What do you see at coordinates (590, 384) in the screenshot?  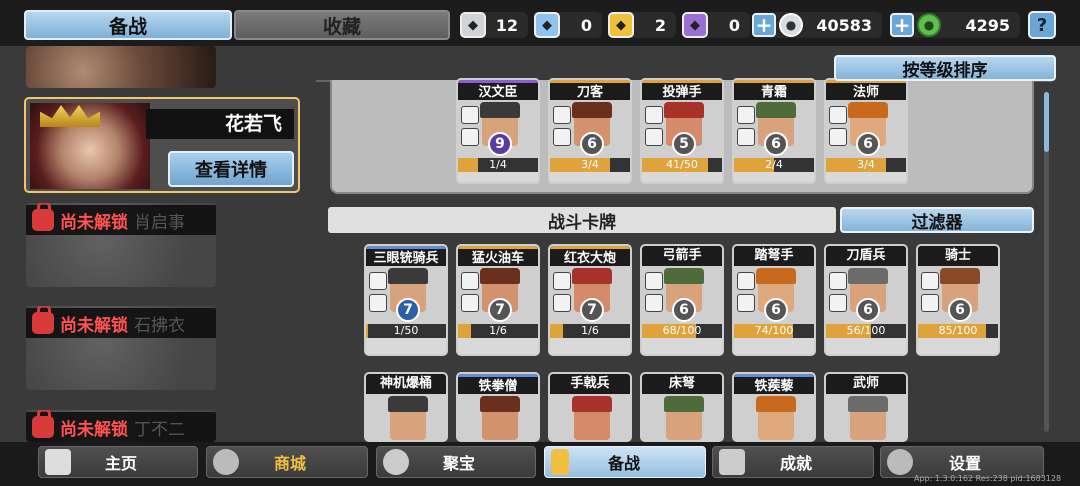 I see `card-name: 手戟兵` at bounding box center [590, 384].